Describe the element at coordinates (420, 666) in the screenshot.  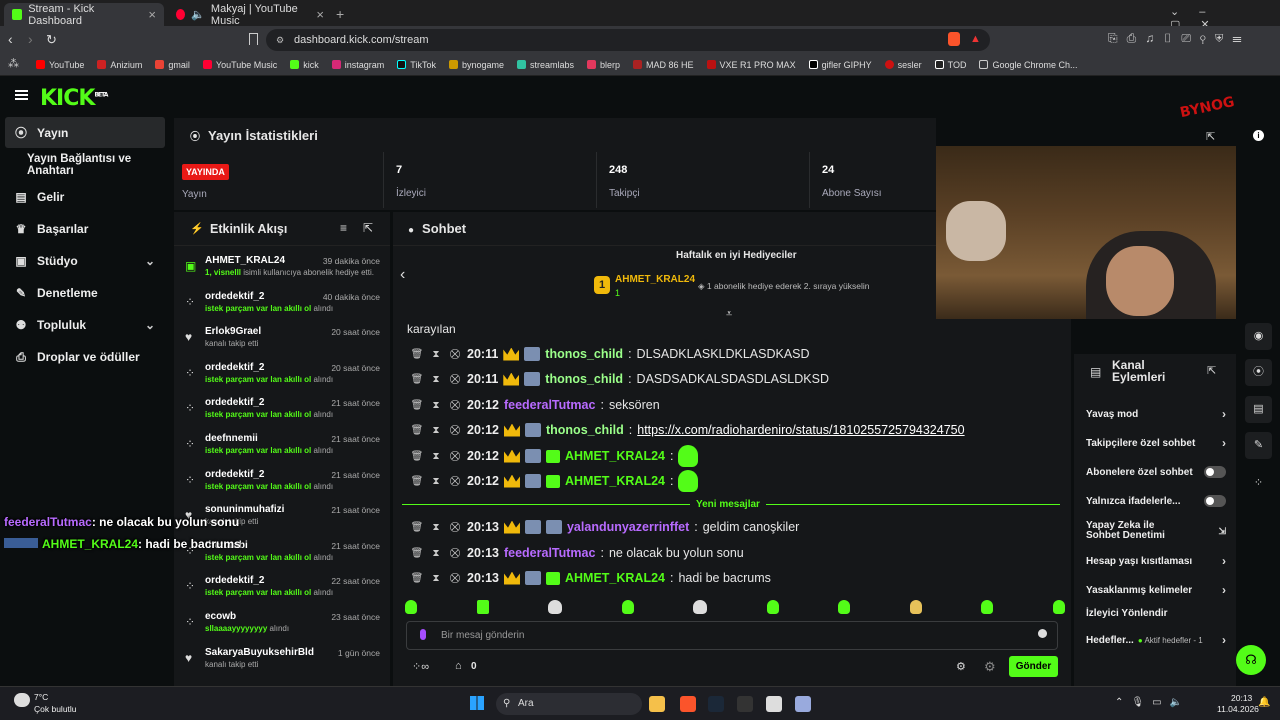
I see `community-icon: ⁘∞` at that location.